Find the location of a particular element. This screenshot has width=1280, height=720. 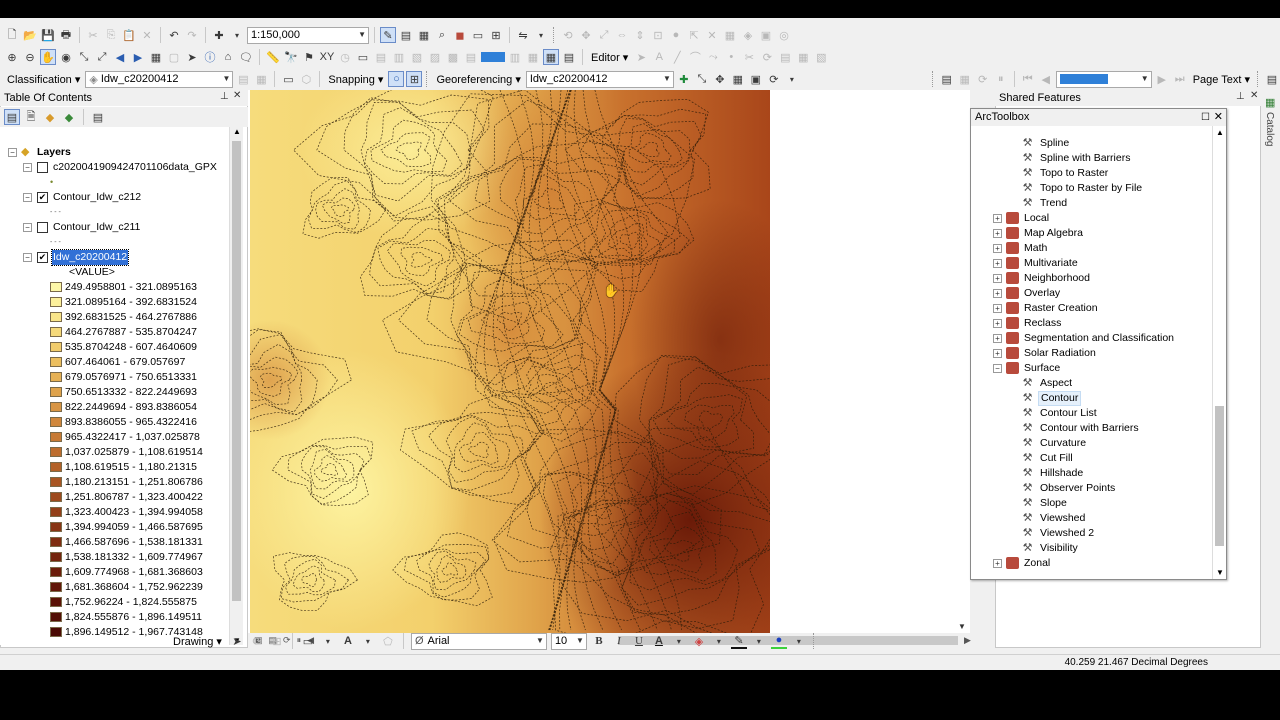

toc-pin-icon: ⊥ is located at coordinates (224, 96).